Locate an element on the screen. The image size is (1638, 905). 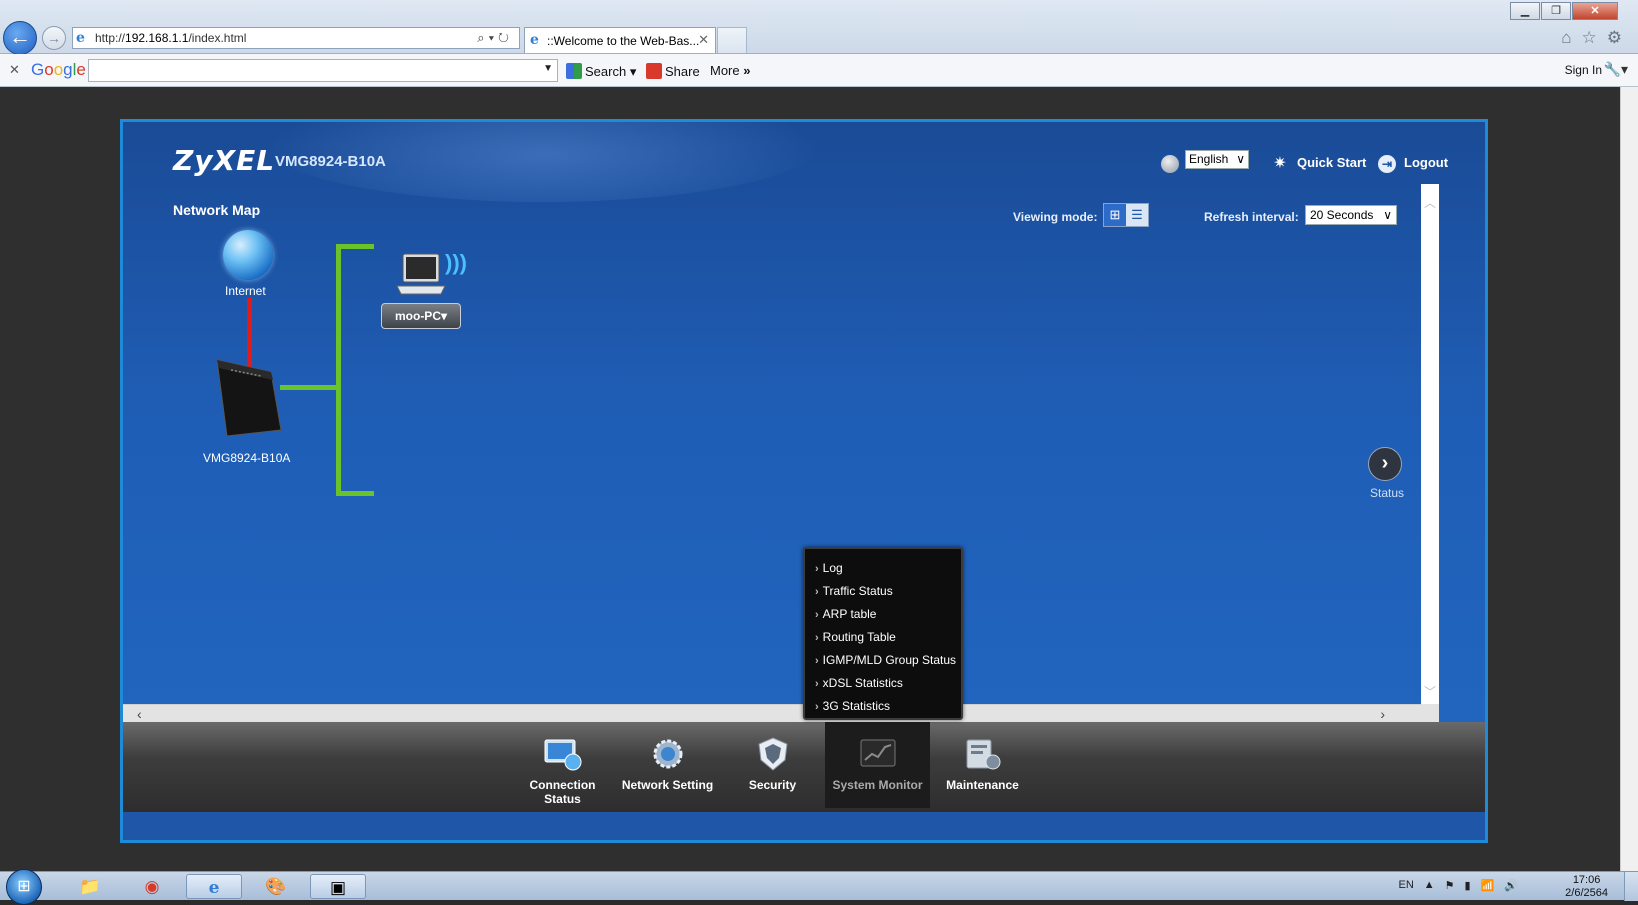
lan-bus-cap-bottom is located at coordinates (355, 493).